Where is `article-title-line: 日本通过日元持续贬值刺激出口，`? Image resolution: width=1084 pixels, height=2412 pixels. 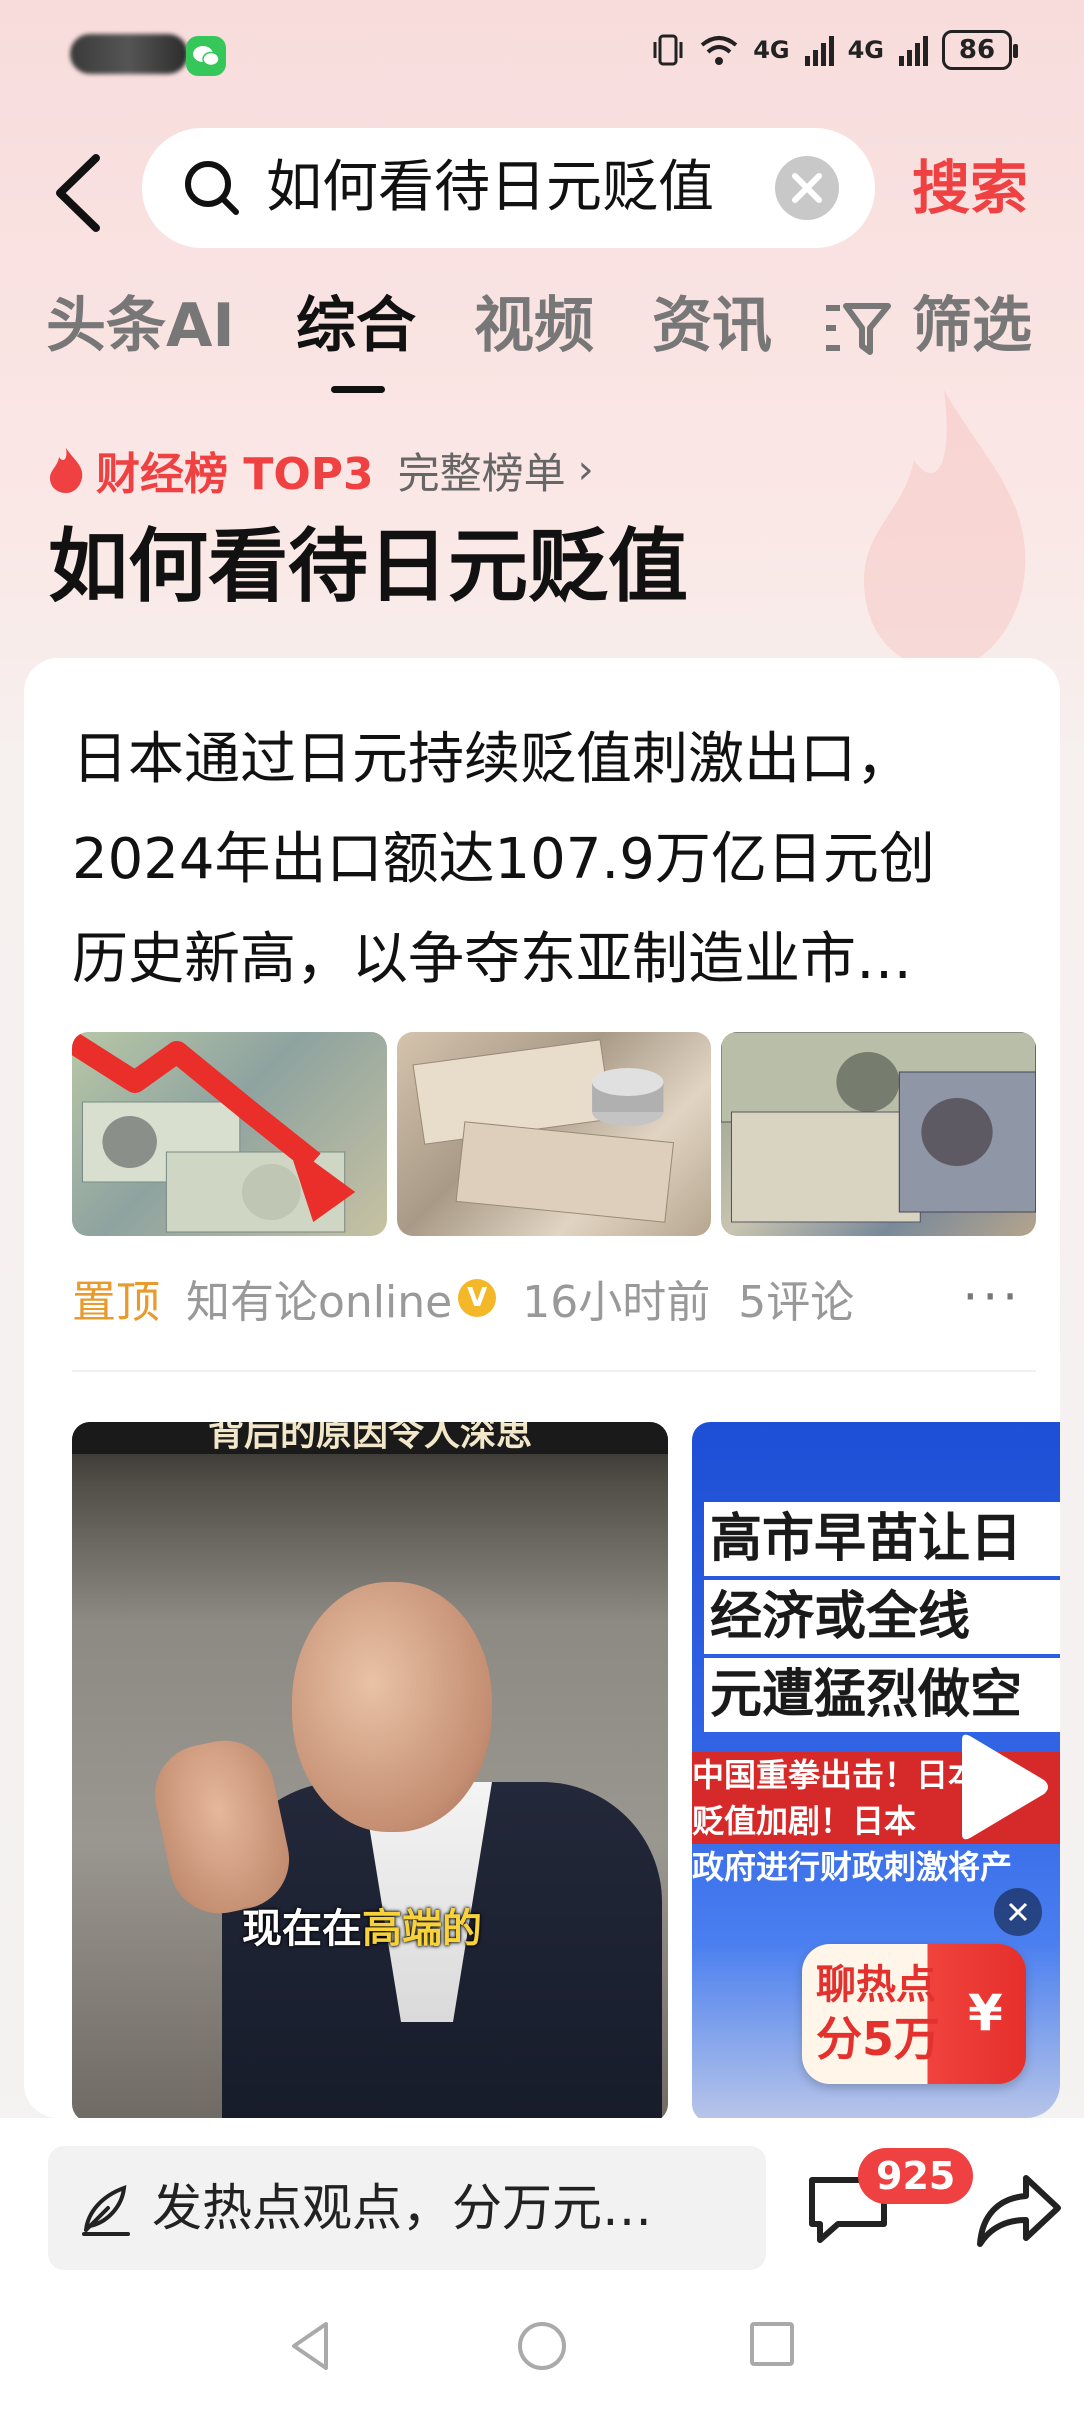
article-title-line: 日本通过日元持续贬值刺激出口， is located at coordinates (492, 759).